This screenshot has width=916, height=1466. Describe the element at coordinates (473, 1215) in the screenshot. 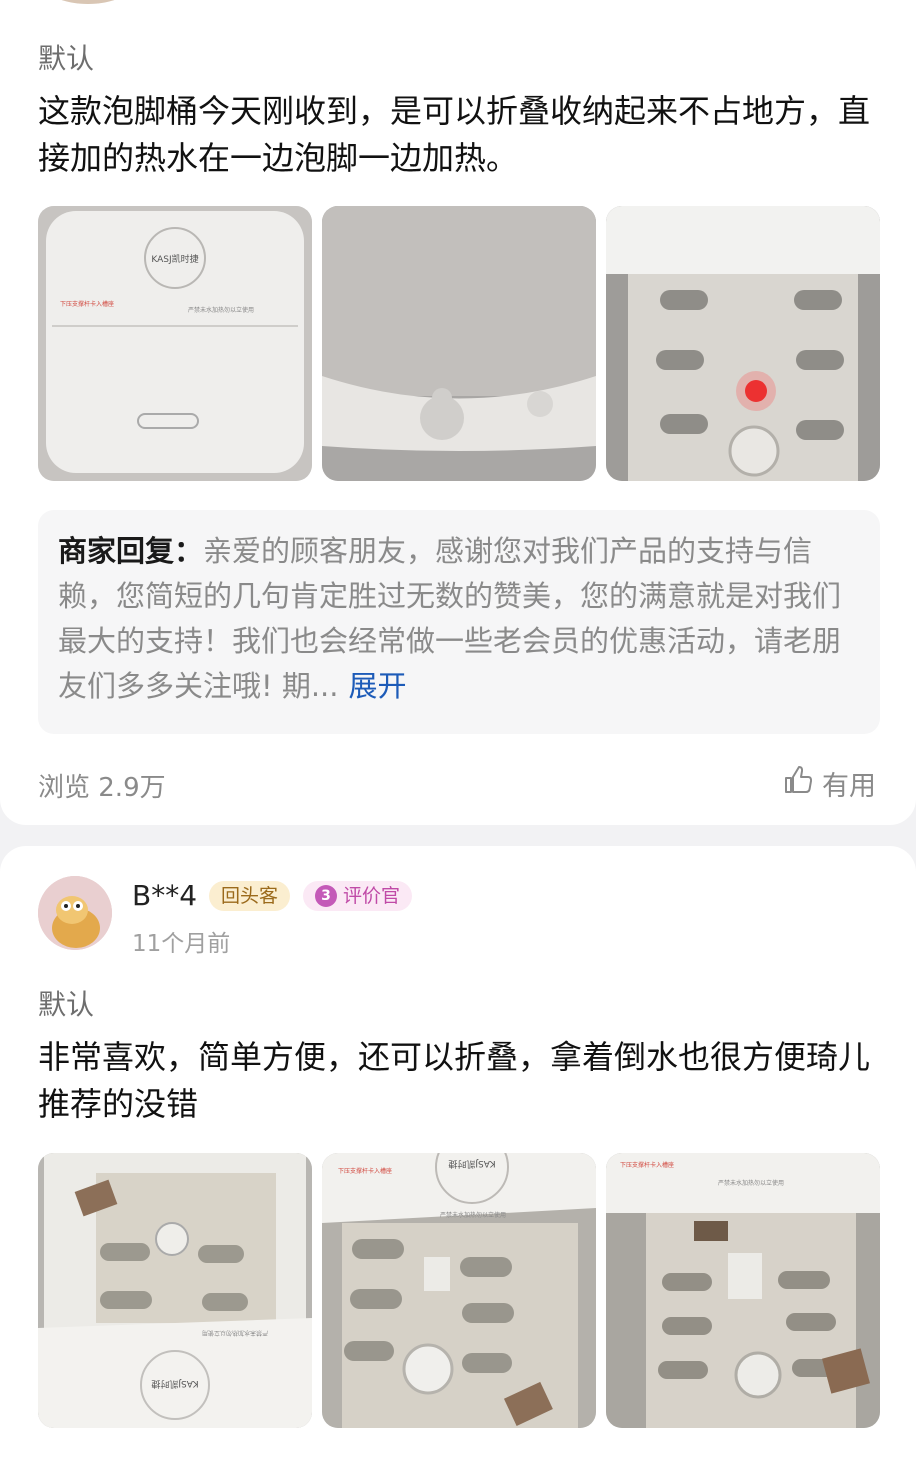

I see `photo-notice-text-2: 严禁未水加热勿以立使用` at that location.